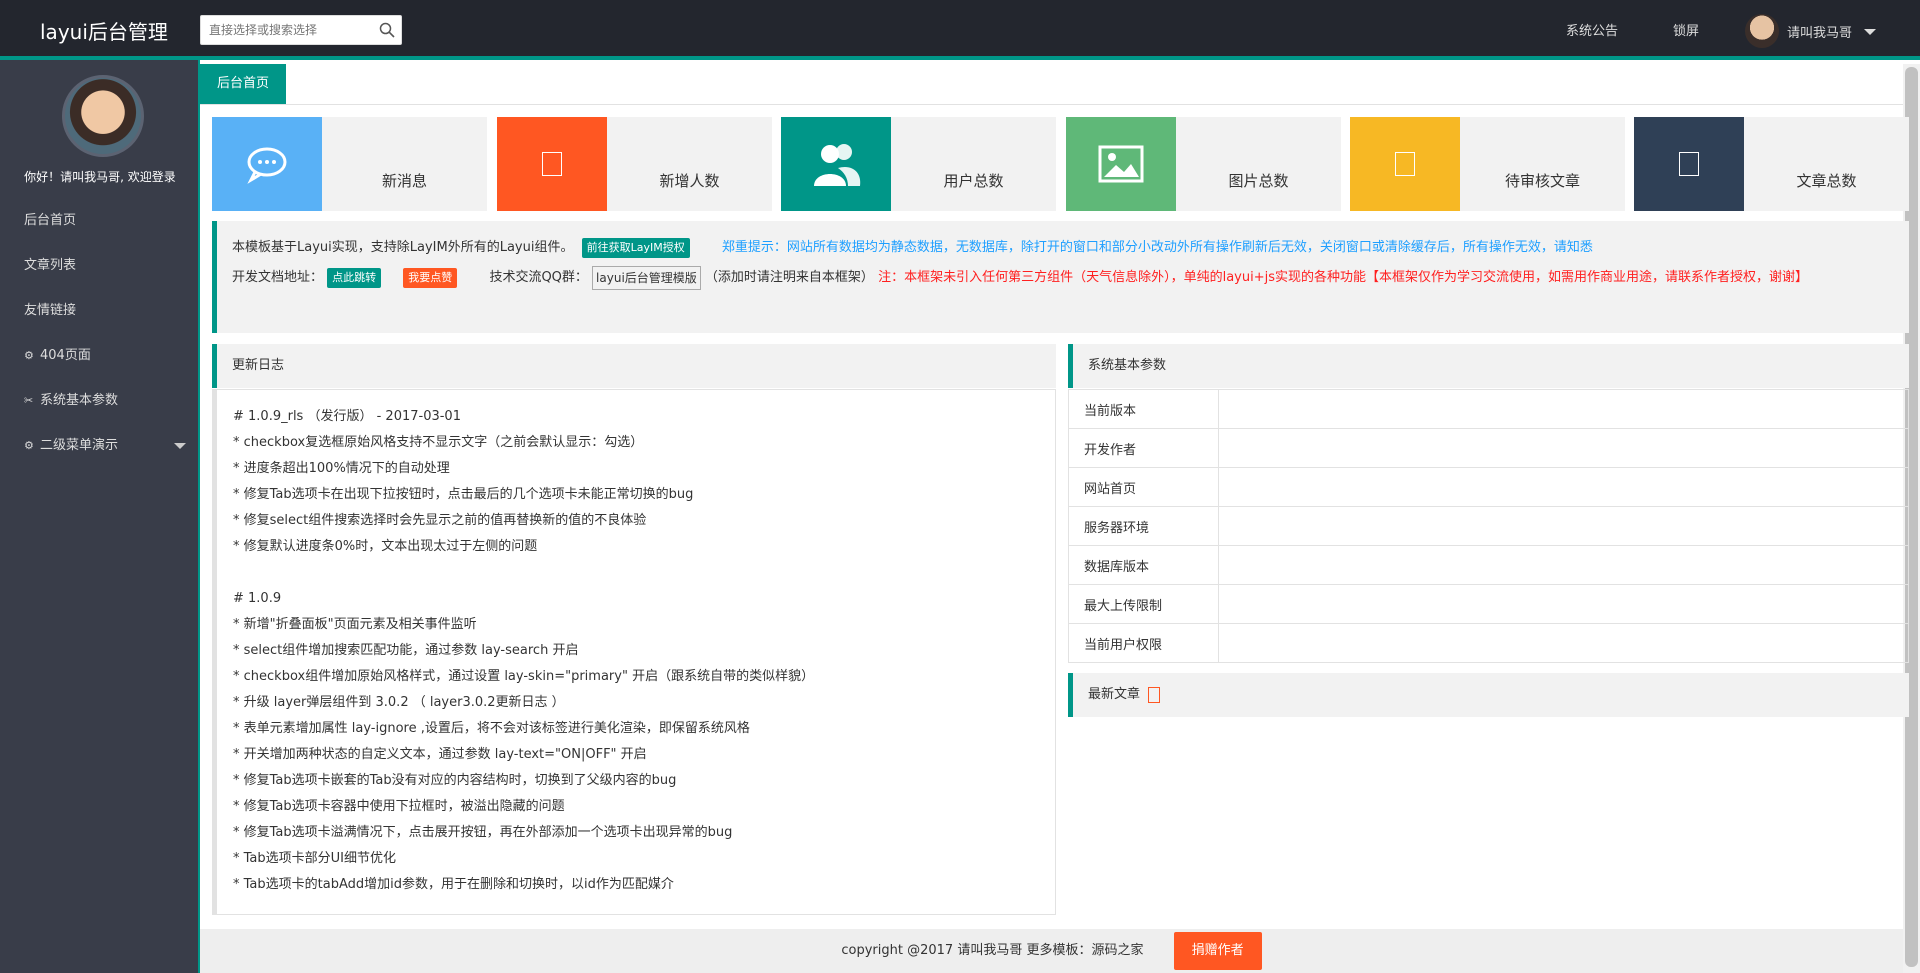 This screenshot has width=1920, height=973. Describe the element at coordinates (1143, 565) in the screenshot. I see `param-key: 数据库版本` at that location.